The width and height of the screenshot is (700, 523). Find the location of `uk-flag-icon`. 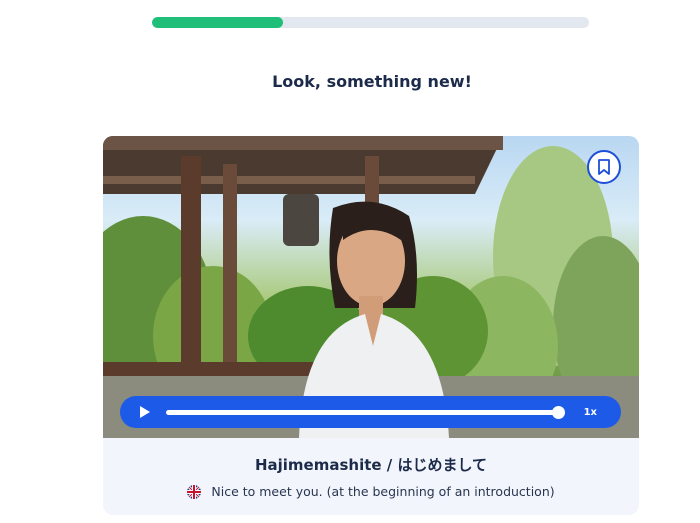

uk-flag-icon is located at coordinates (194, 491).